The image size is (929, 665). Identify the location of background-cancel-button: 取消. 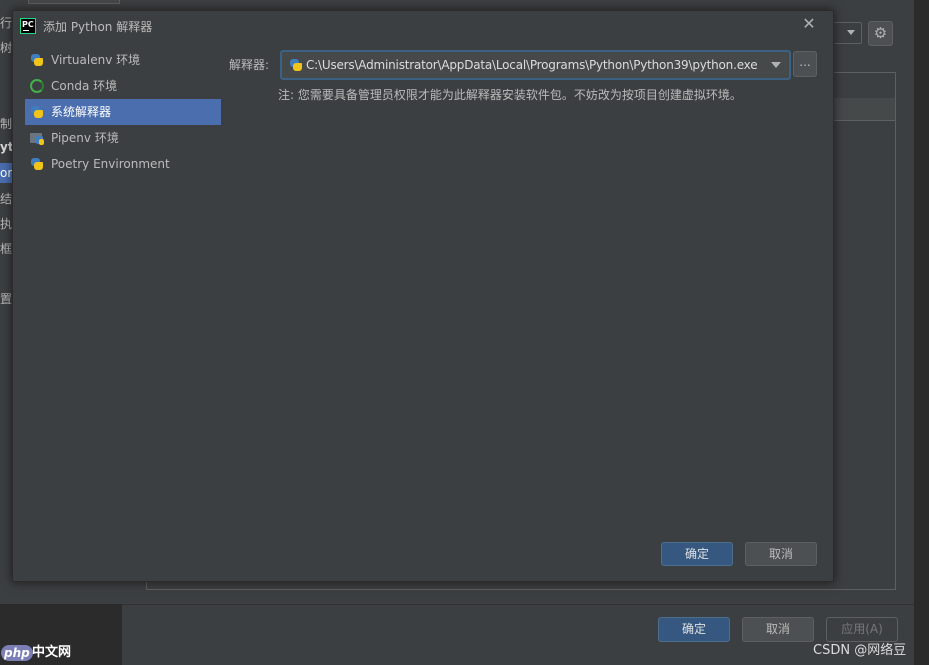
(778, 629).